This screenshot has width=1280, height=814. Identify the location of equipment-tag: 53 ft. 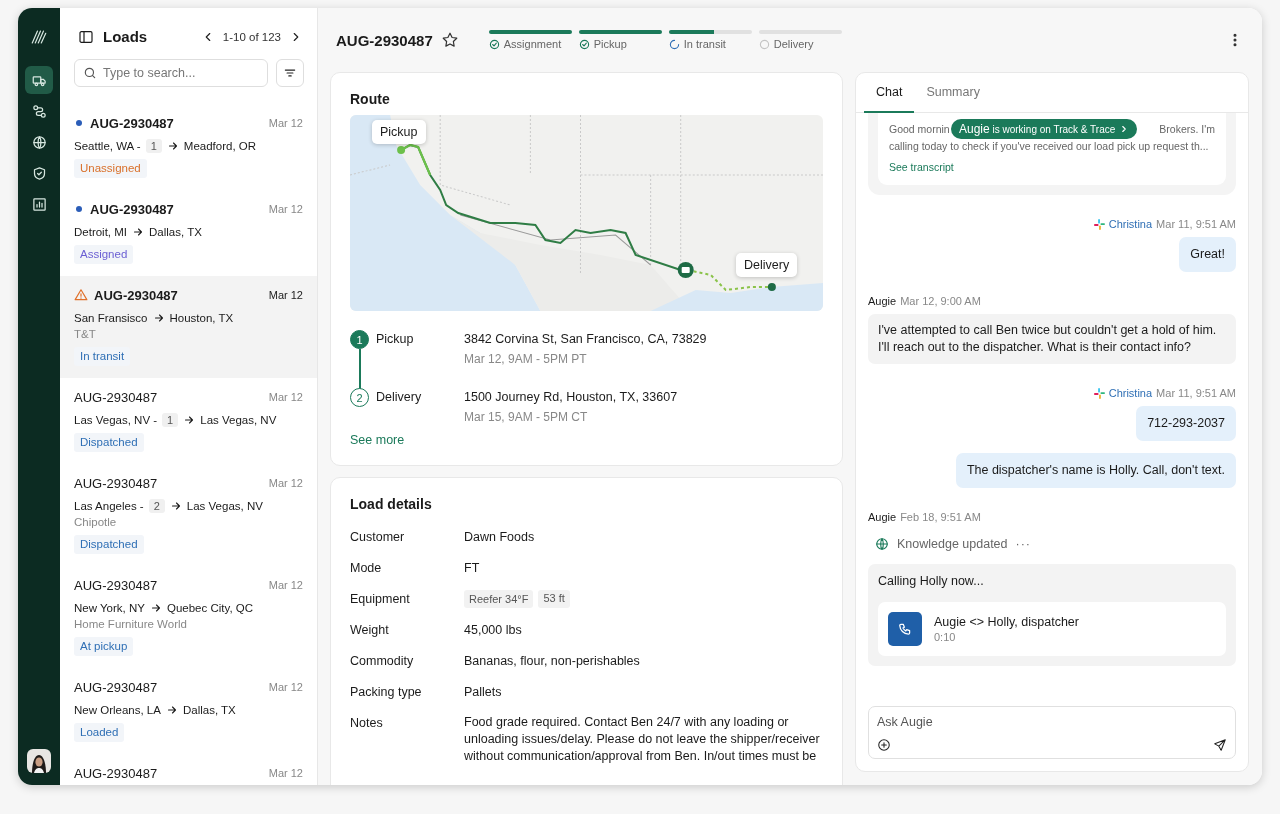
(554, 599).